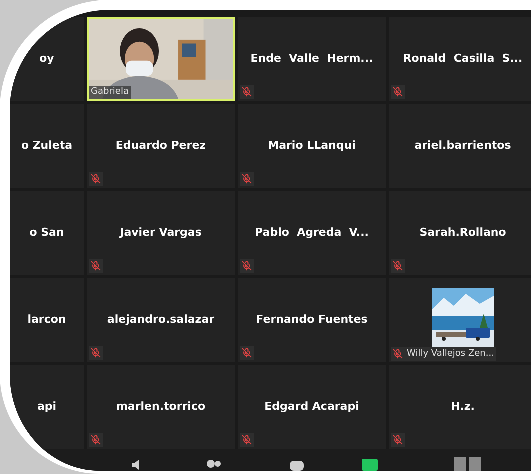  I want to click on participant-name: Mario LLanqui, so click(312, 146).